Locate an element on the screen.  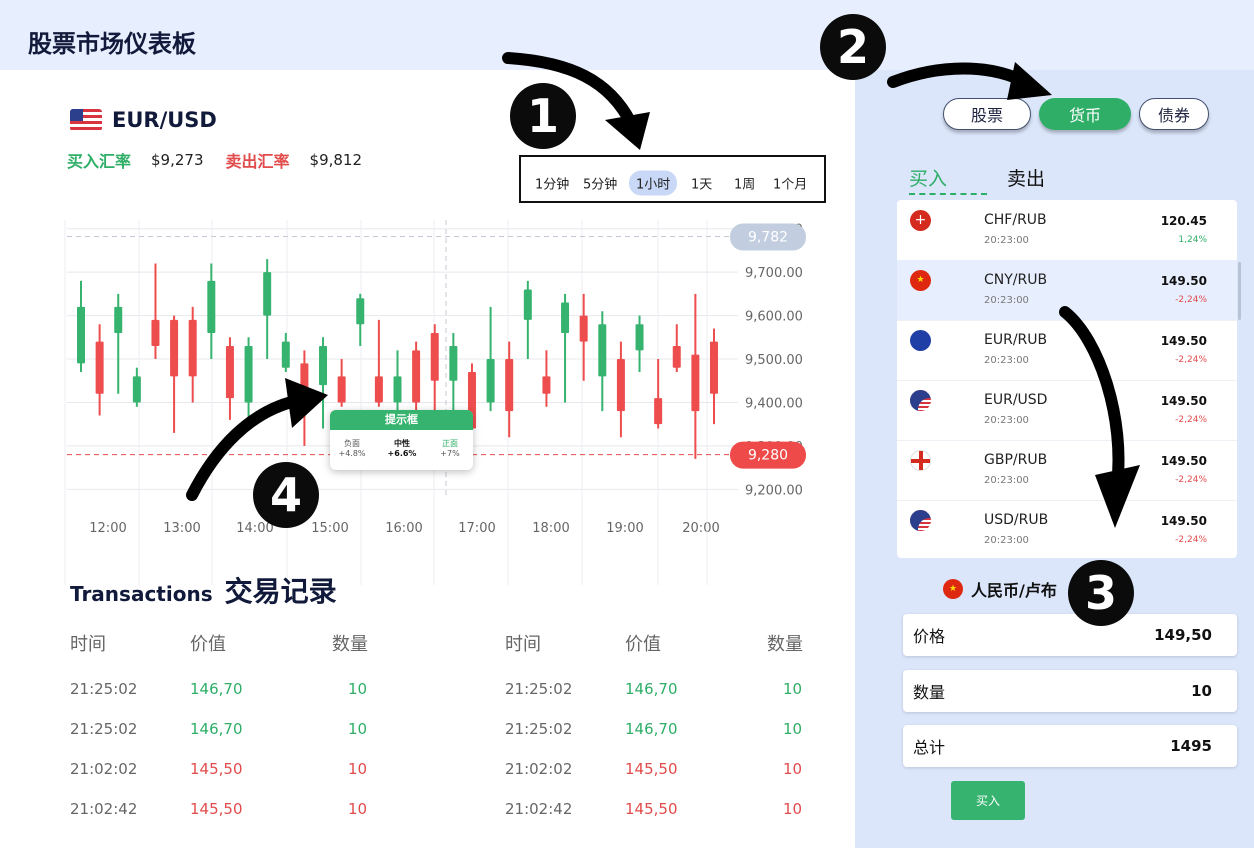
y-tick-label: 9,700.00 is located at coordinates (774, 273).